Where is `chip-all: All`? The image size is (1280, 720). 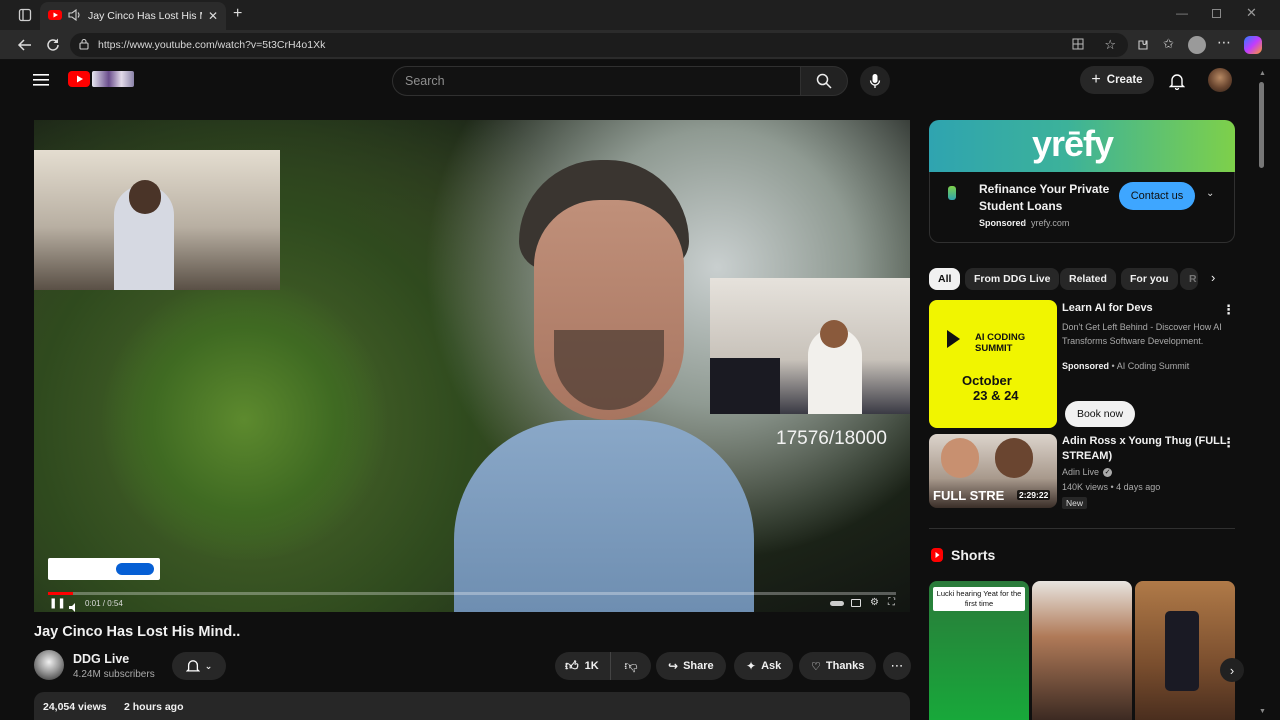
chip-all: All is located at coordinates (945, 279).